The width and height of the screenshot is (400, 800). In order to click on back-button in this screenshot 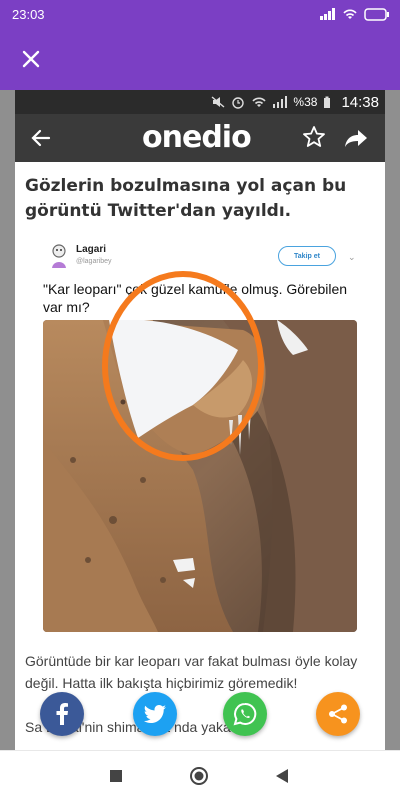, I will do `click(282, 776)`.